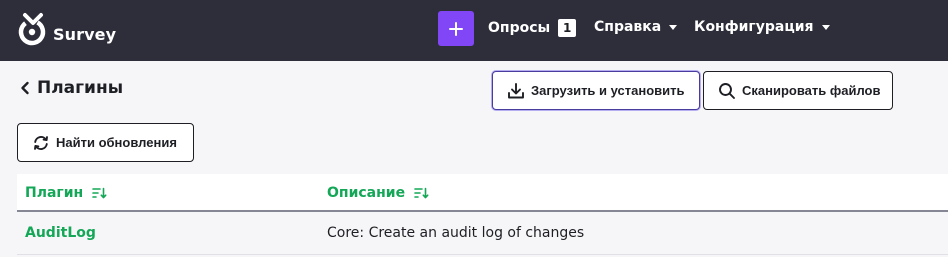 This screenshot has height=257, width=948. Describe the element at coordinates (519, 28) in the screenshot. I see `nav-surveys-label: Опросы` at that location.